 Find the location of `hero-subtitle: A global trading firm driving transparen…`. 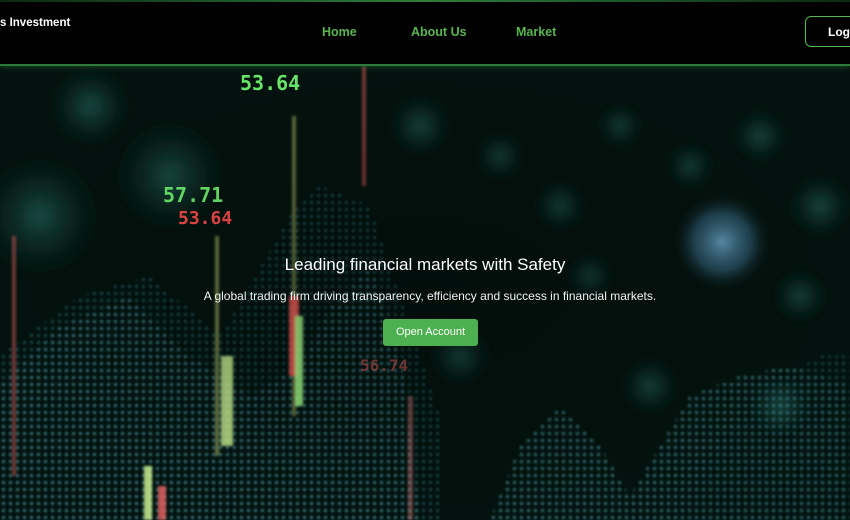

hero-subtitle: A global trading firm driving transparen… is located at coordinates (430, 296).